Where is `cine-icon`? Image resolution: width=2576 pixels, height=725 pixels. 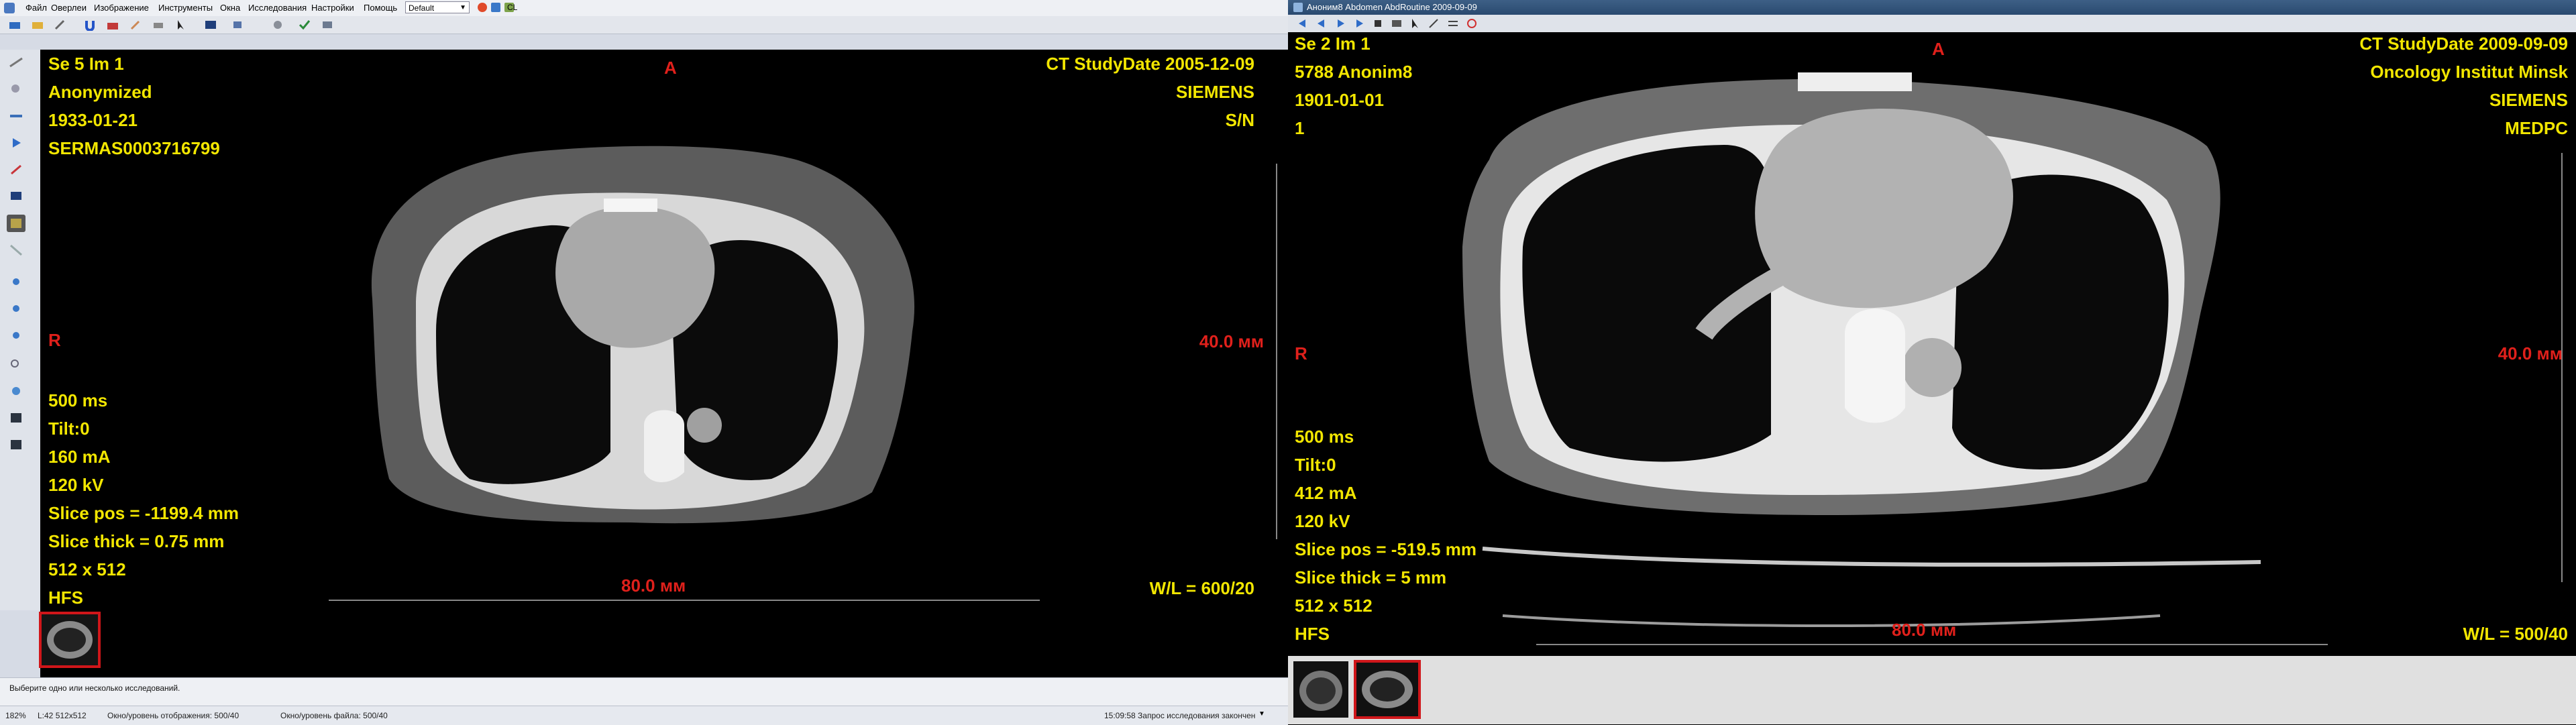 cine-icon is located at coordinates (1396, 23).